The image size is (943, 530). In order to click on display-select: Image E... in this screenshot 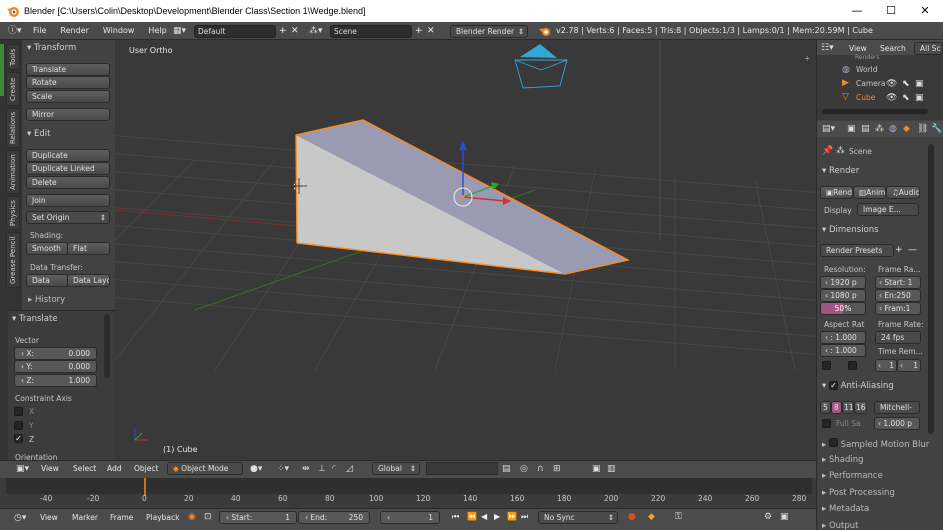, I will do `click(888, 209)`.